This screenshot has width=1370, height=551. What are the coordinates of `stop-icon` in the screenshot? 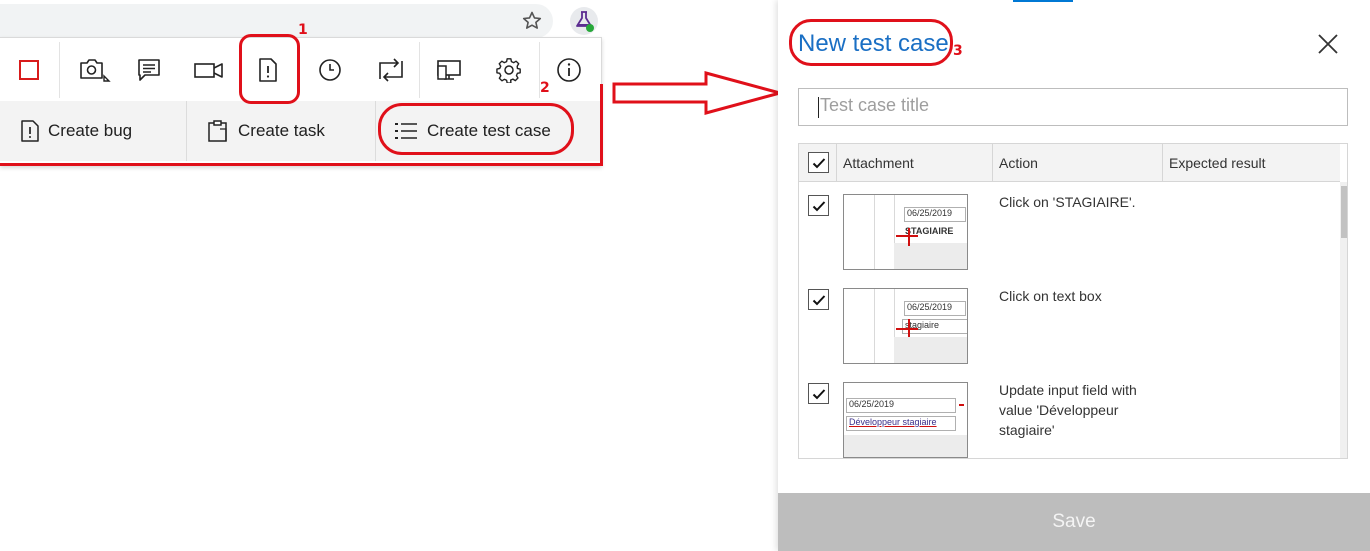 It's located at (29, 70).